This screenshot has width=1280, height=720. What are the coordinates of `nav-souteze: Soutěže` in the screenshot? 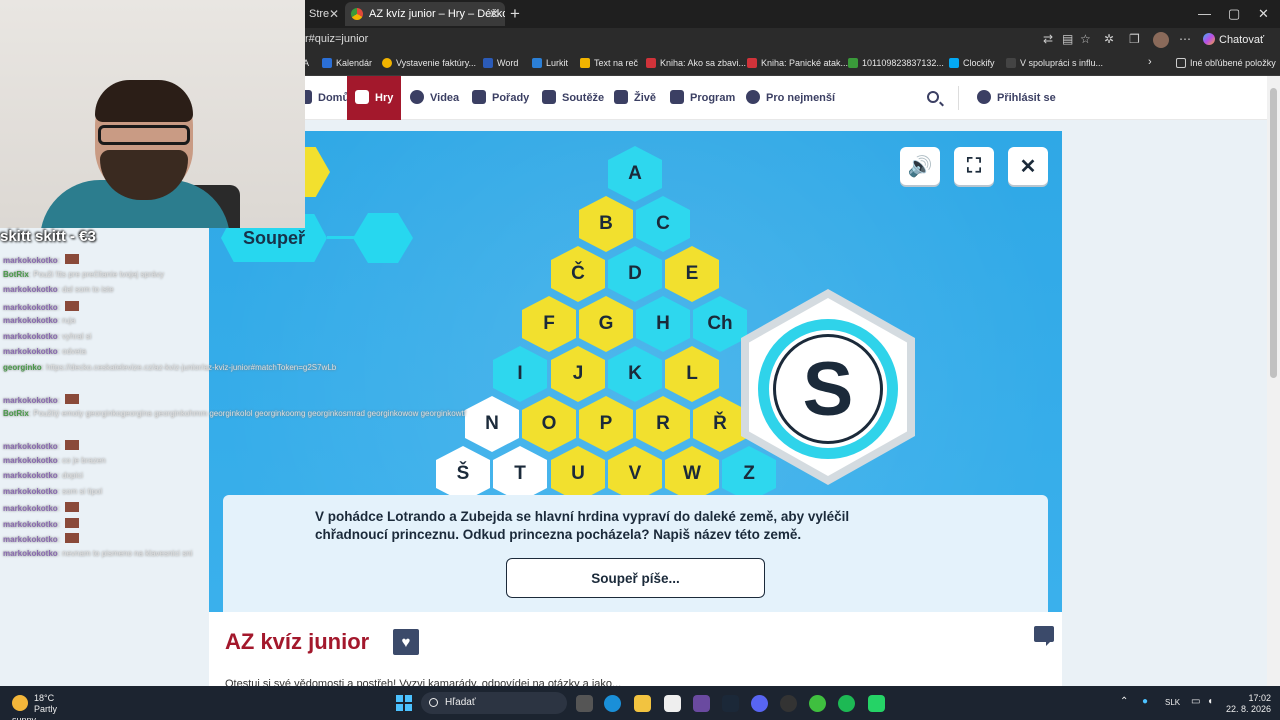 It's located at (573, 98).